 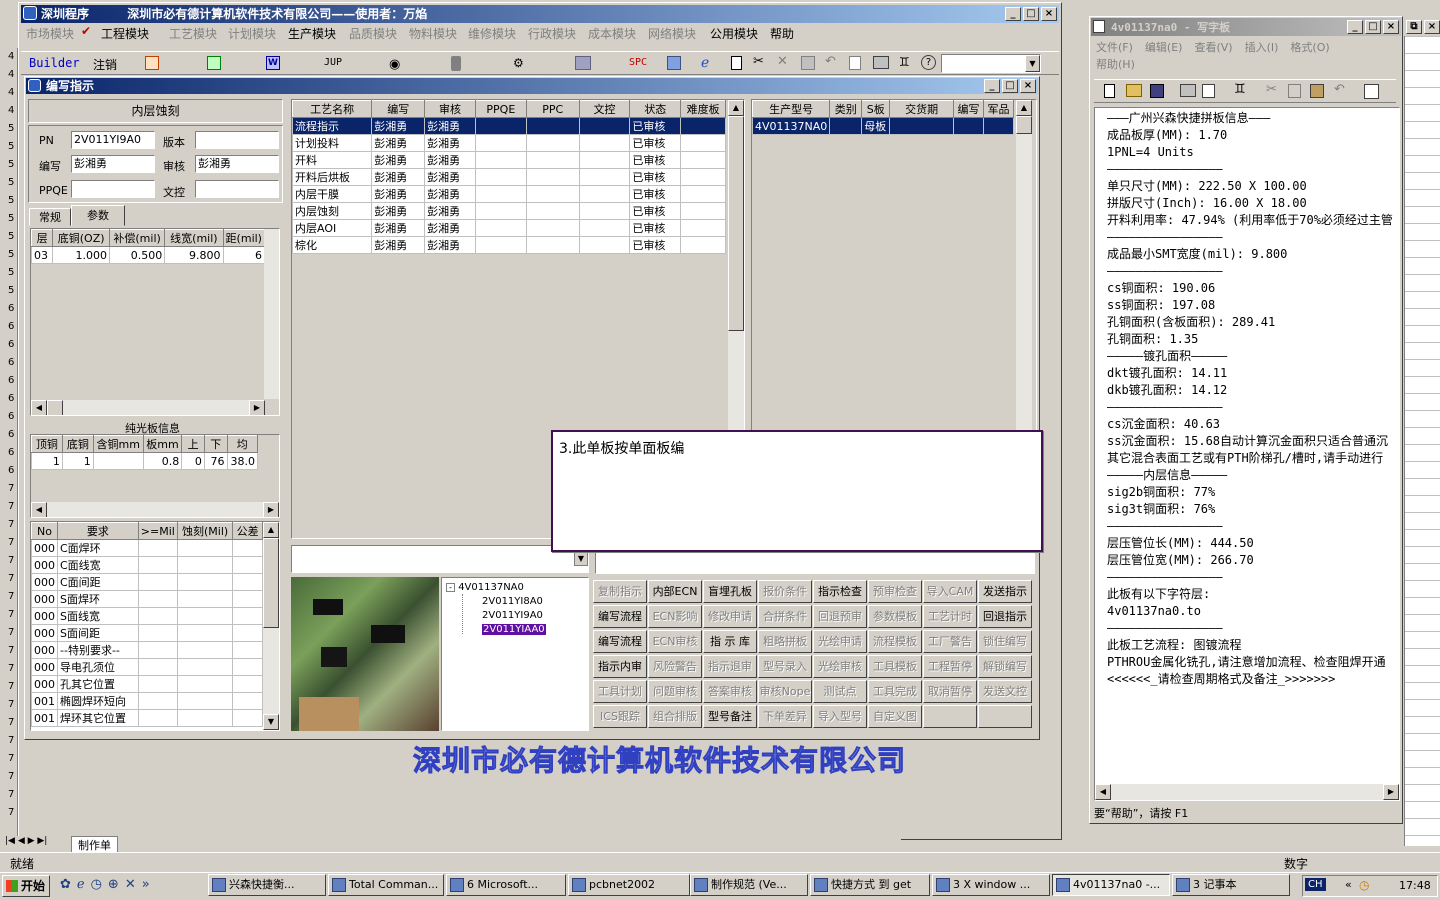 What do you see at coordinates (509, 228) in the screenshot?
I see `process-row: 内层AOI 彭湘勇 彭湘勇 已审核` at bounding box center [509, 228].